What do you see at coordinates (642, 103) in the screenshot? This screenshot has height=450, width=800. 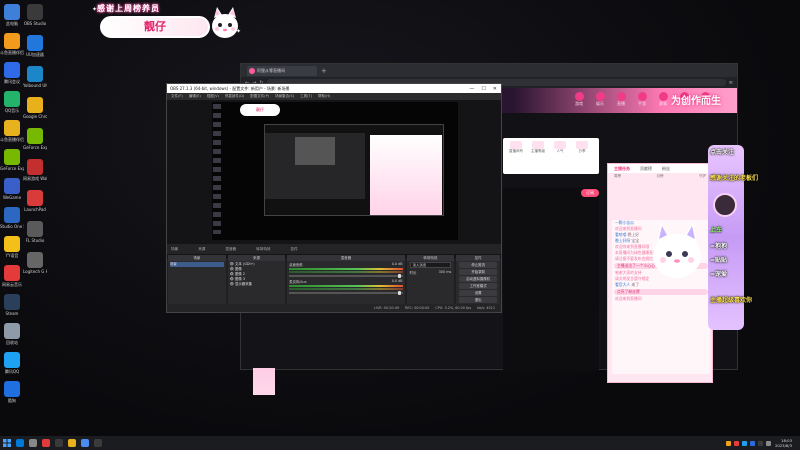 I see `nav-item-label: 手游` at bounding box center [642, 103].